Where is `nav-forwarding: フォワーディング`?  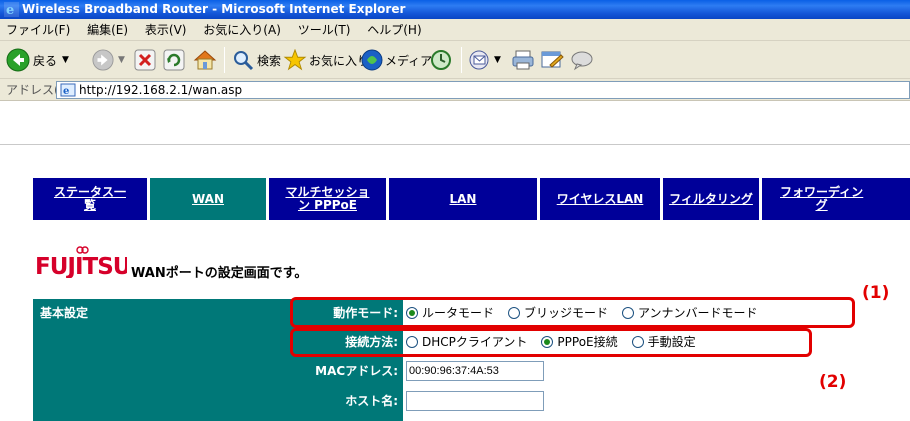
nav-forwarding: フォワーディング is located at coordinates (836, 199).